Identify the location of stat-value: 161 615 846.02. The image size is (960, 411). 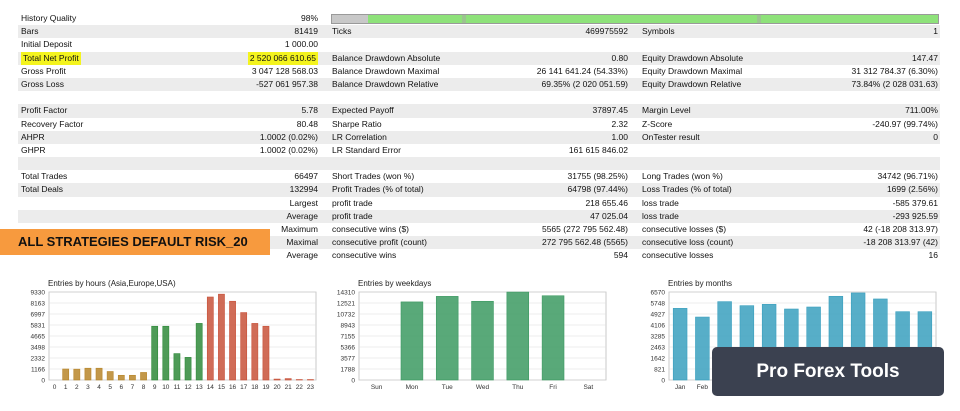
(598, 149).